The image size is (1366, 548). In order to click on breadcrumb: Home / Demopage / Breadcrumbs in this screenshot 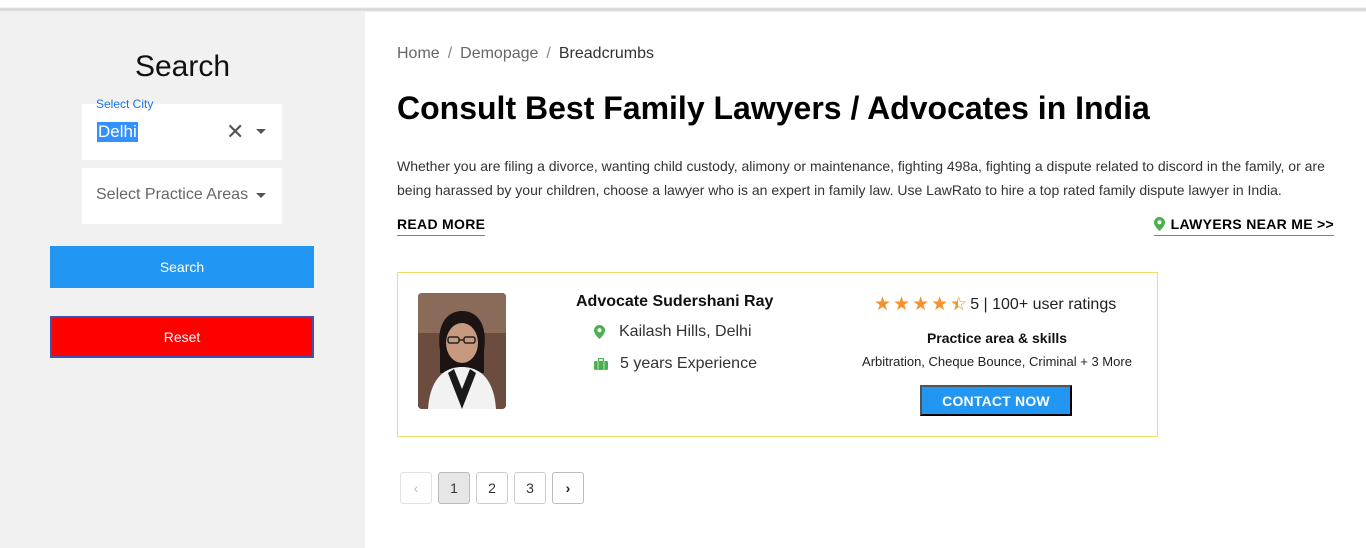, I will do `click(525, 54)`.